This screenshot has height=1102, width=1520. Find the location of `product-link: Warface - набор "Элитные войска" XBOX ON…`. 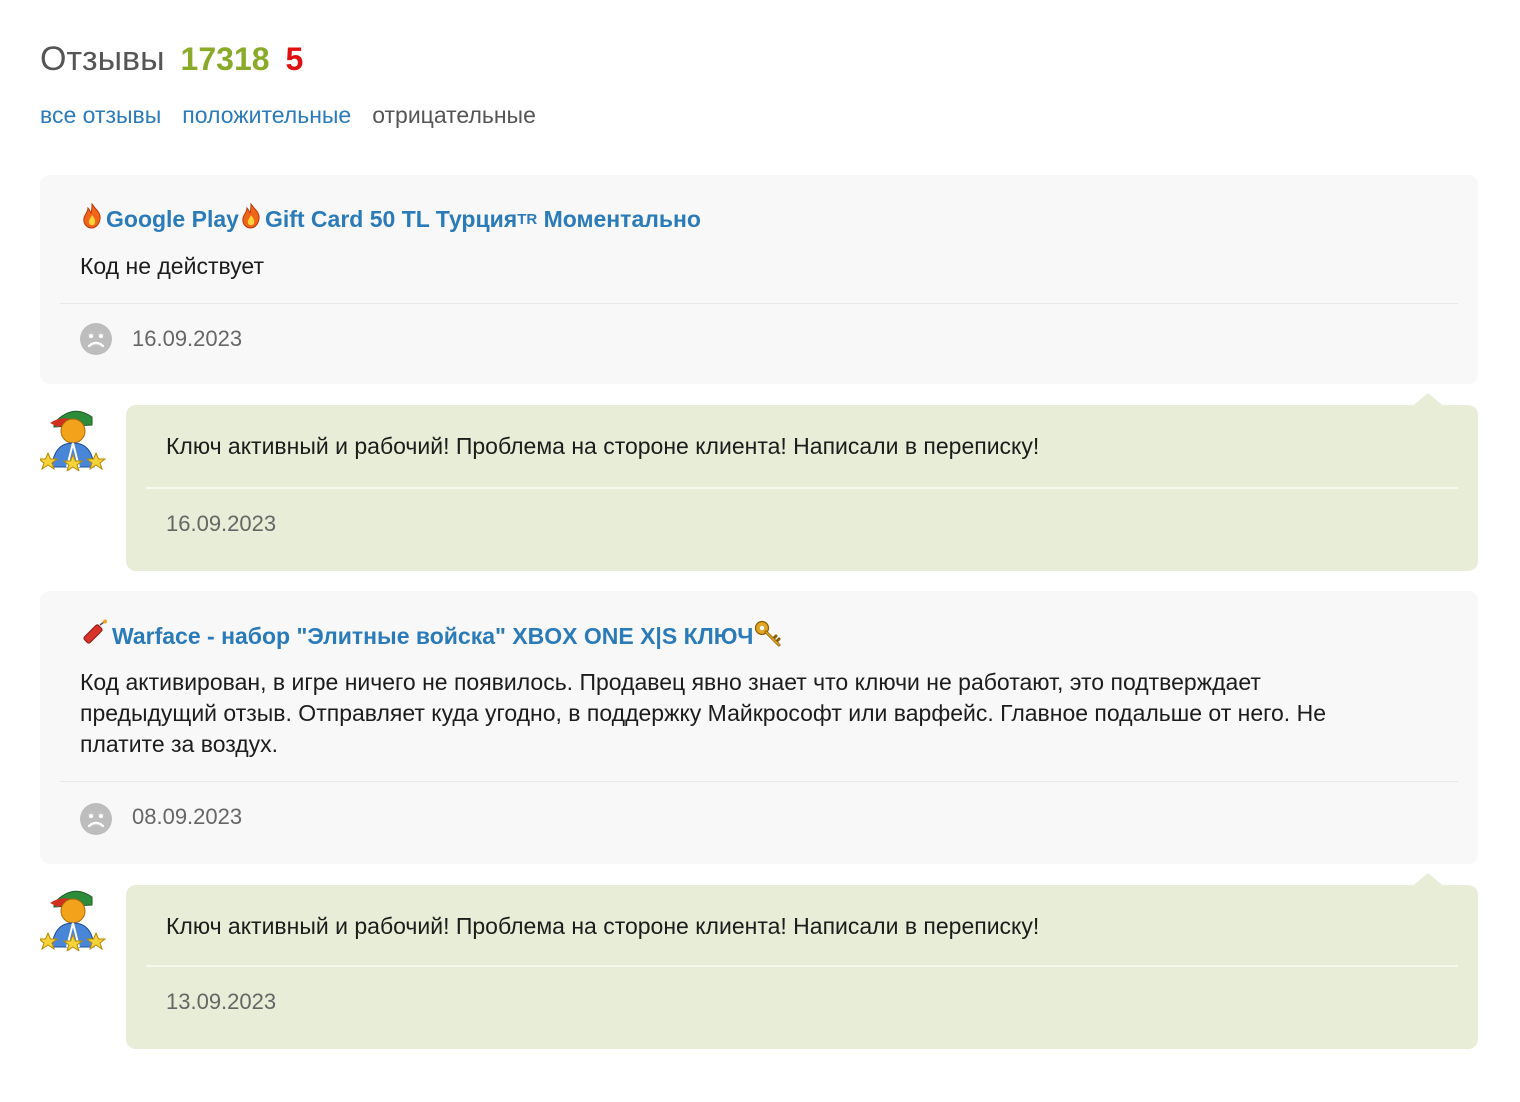

product-link: Warface - набор "Элитные войска" XBOX ON… is located at coordinates (432, 636).